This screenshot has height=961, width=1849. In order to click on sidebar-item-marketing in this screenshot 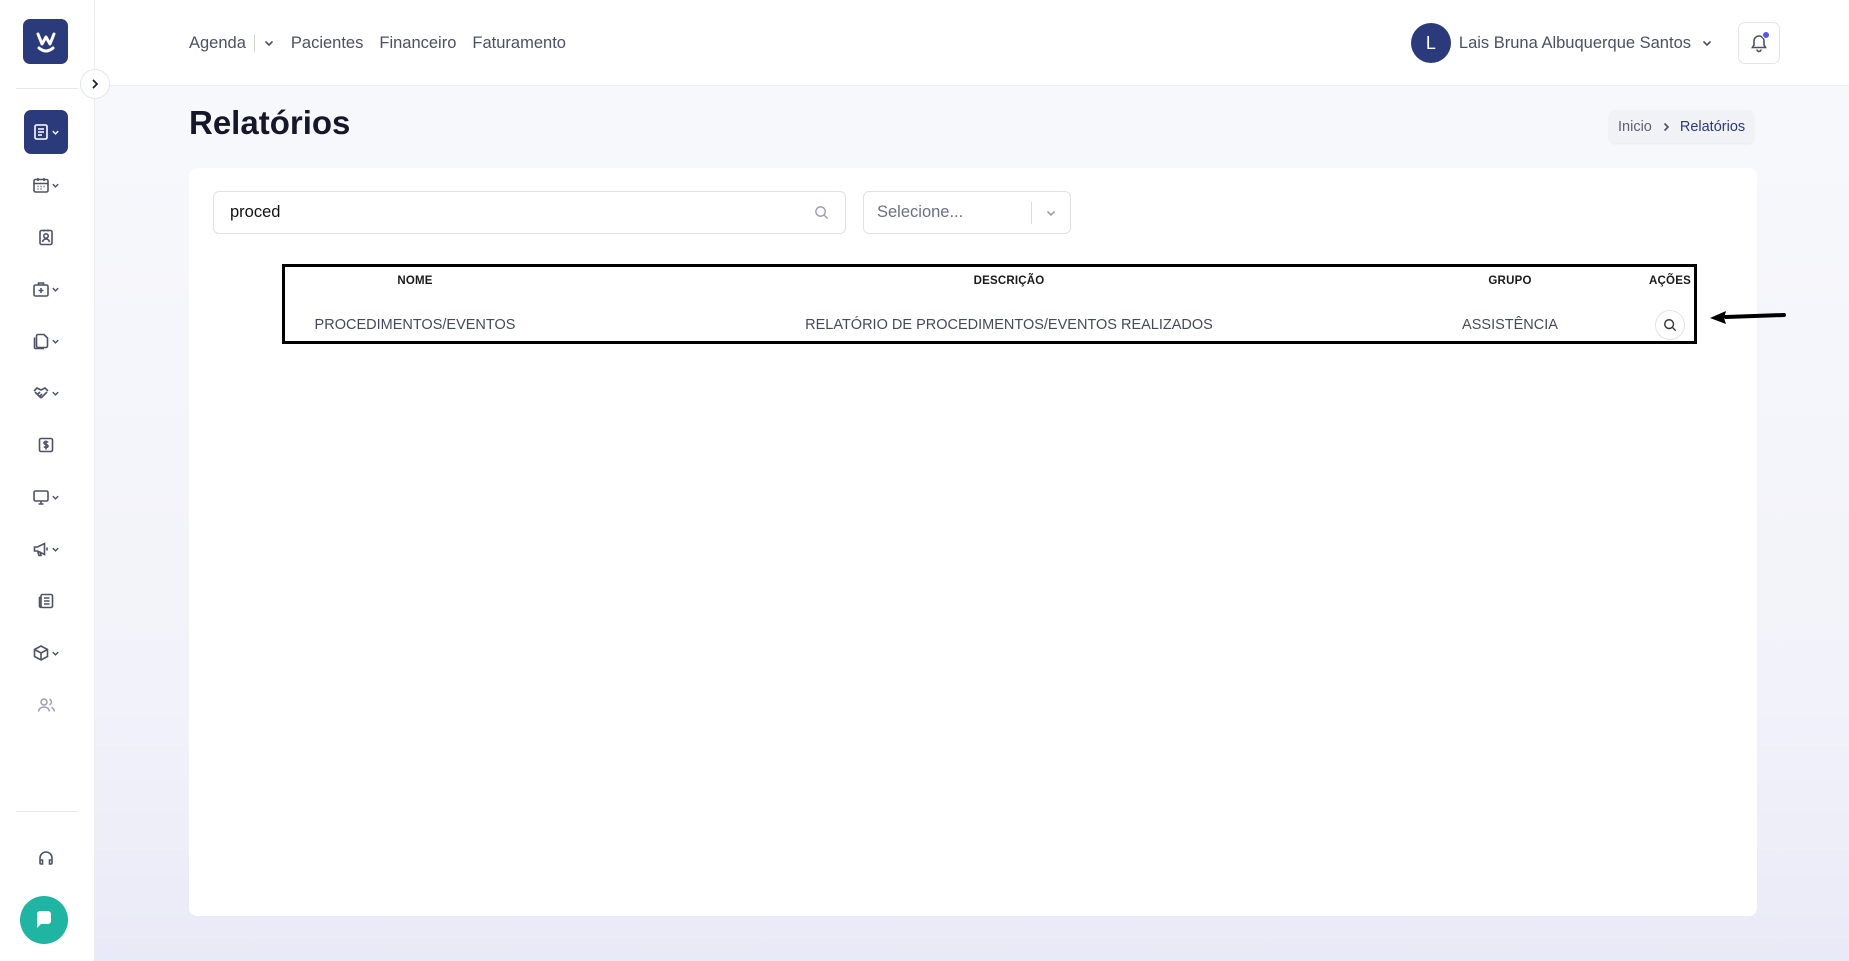, I will do `click(46, 549)`.